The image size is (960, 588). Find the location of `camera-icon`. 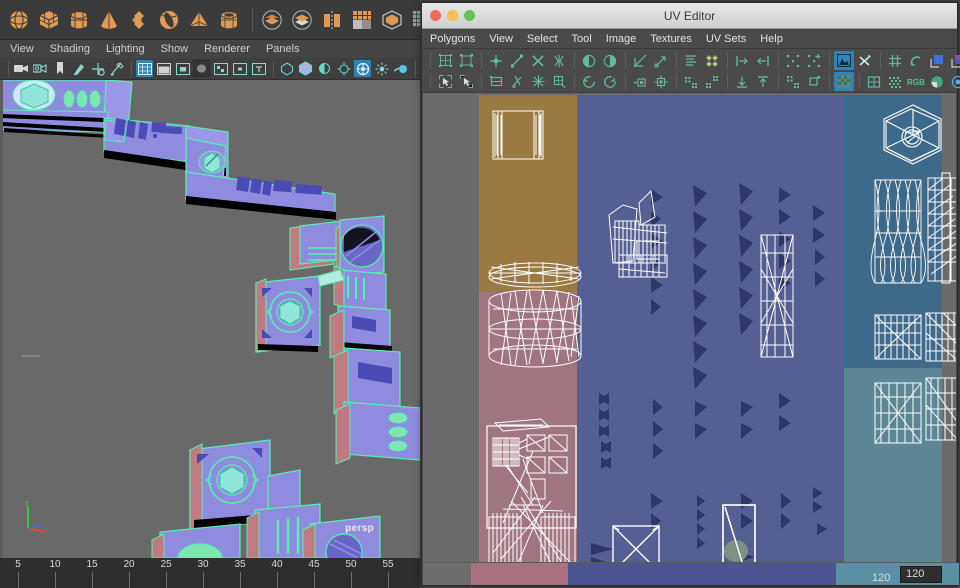

camera-icon is located at coordinates (21, 68).